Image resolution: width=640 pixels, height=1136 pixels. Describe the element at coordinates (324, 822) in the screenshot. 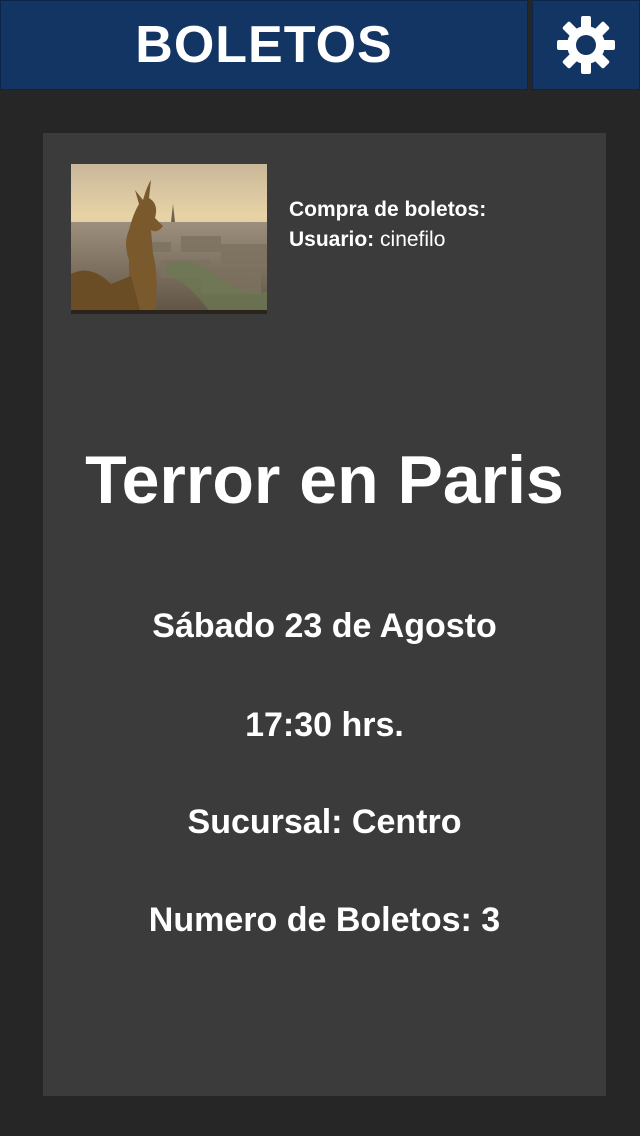

I see `branch-label: Sucursal: Centro` at that location.